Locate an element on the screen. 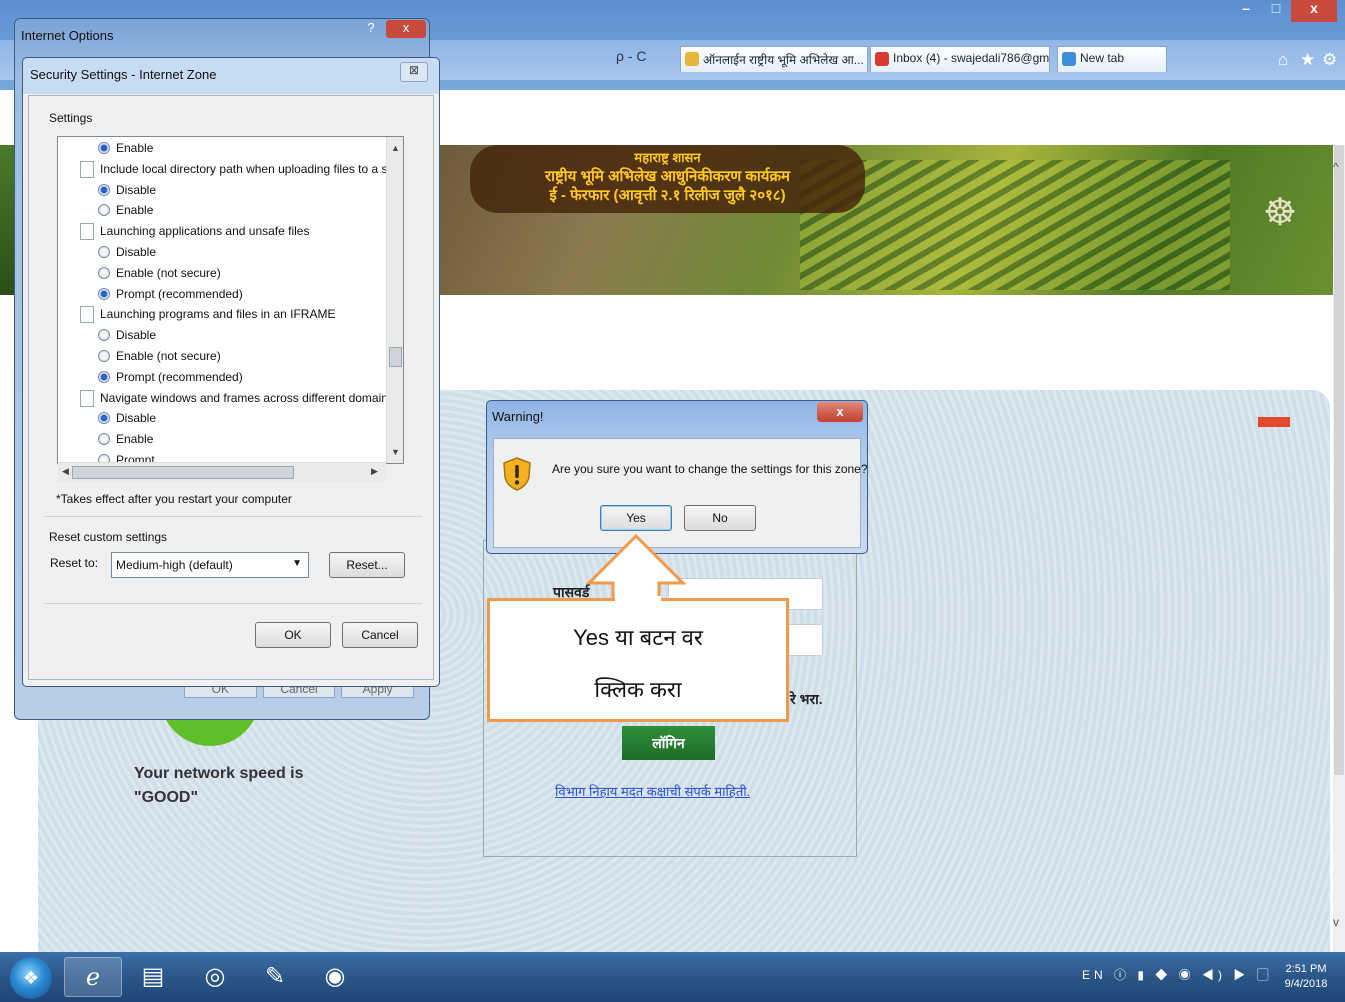 The image size is (1345, 1002). window-controls: – □ x is located at coordinates (1284, 12).